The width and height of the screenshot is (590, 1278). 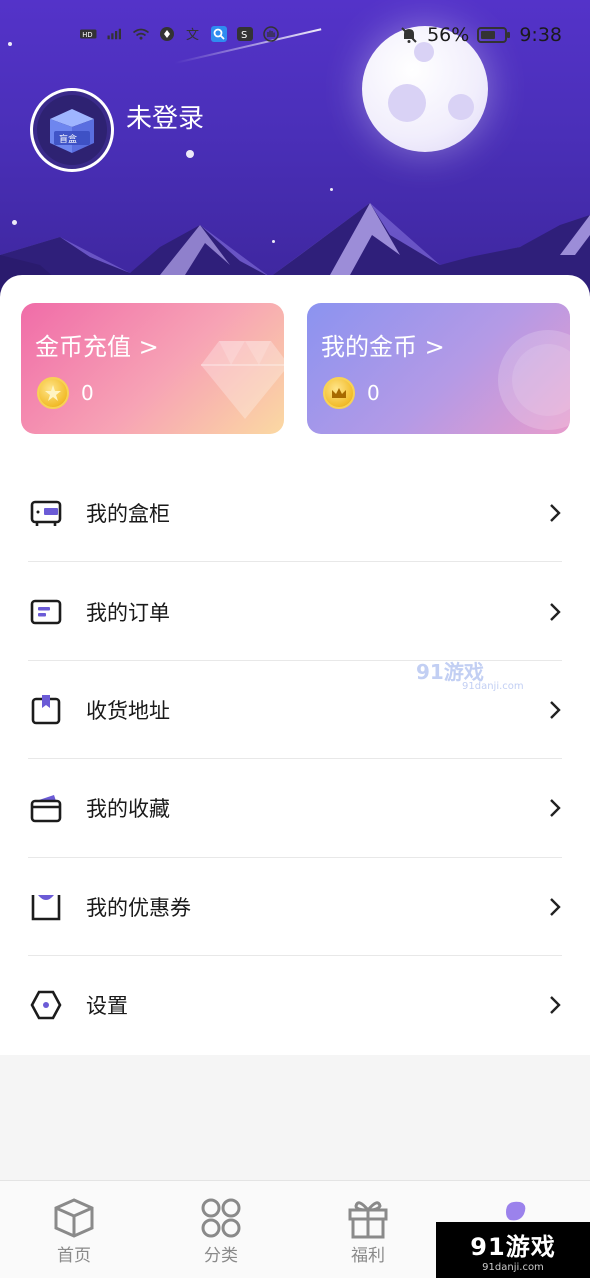 What do you see at coordinates (295, 808) in the screenshot?
I see `menu-item-favorites: 我的收藏` at bounding box center [295, 808].